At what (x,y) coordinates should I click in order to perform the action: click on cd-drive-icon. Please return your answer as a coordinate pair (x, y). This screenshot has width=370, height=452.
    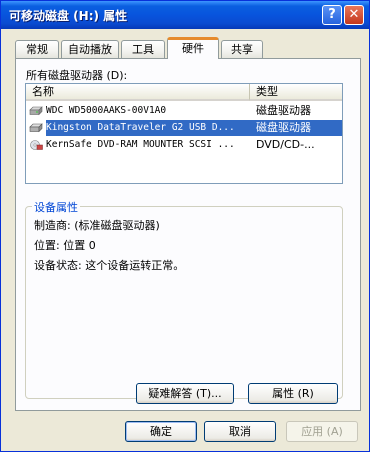
    Looking at the image, I should click on (36, 145).